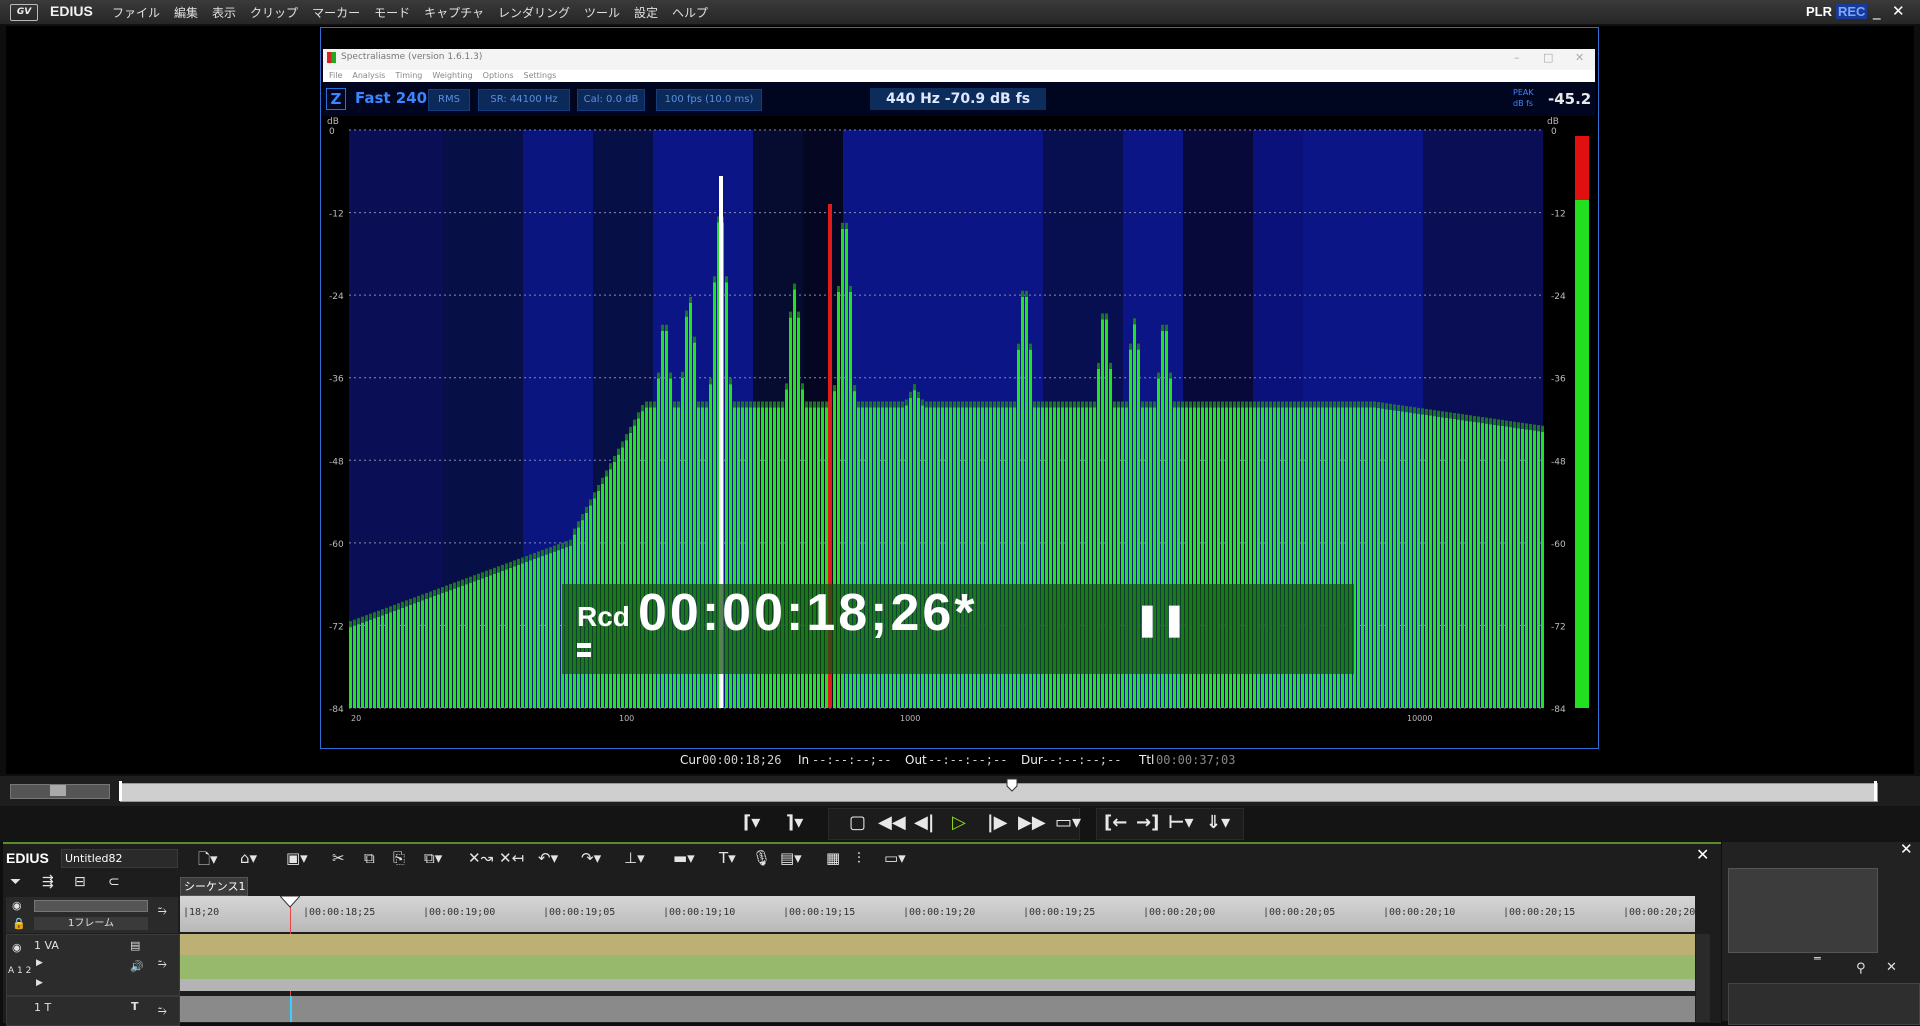  Describe the element at coordinates (248, 858) in the screenshot. I see `open-project-icon: ⌂▾` at that location.